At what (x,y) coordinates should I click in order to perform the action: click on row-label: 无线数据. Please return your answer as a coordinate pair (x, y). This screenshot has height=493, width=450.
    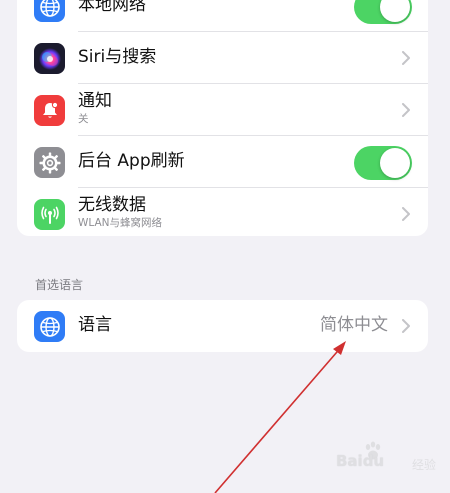
    Looking at the image, I should click on (112, 205).